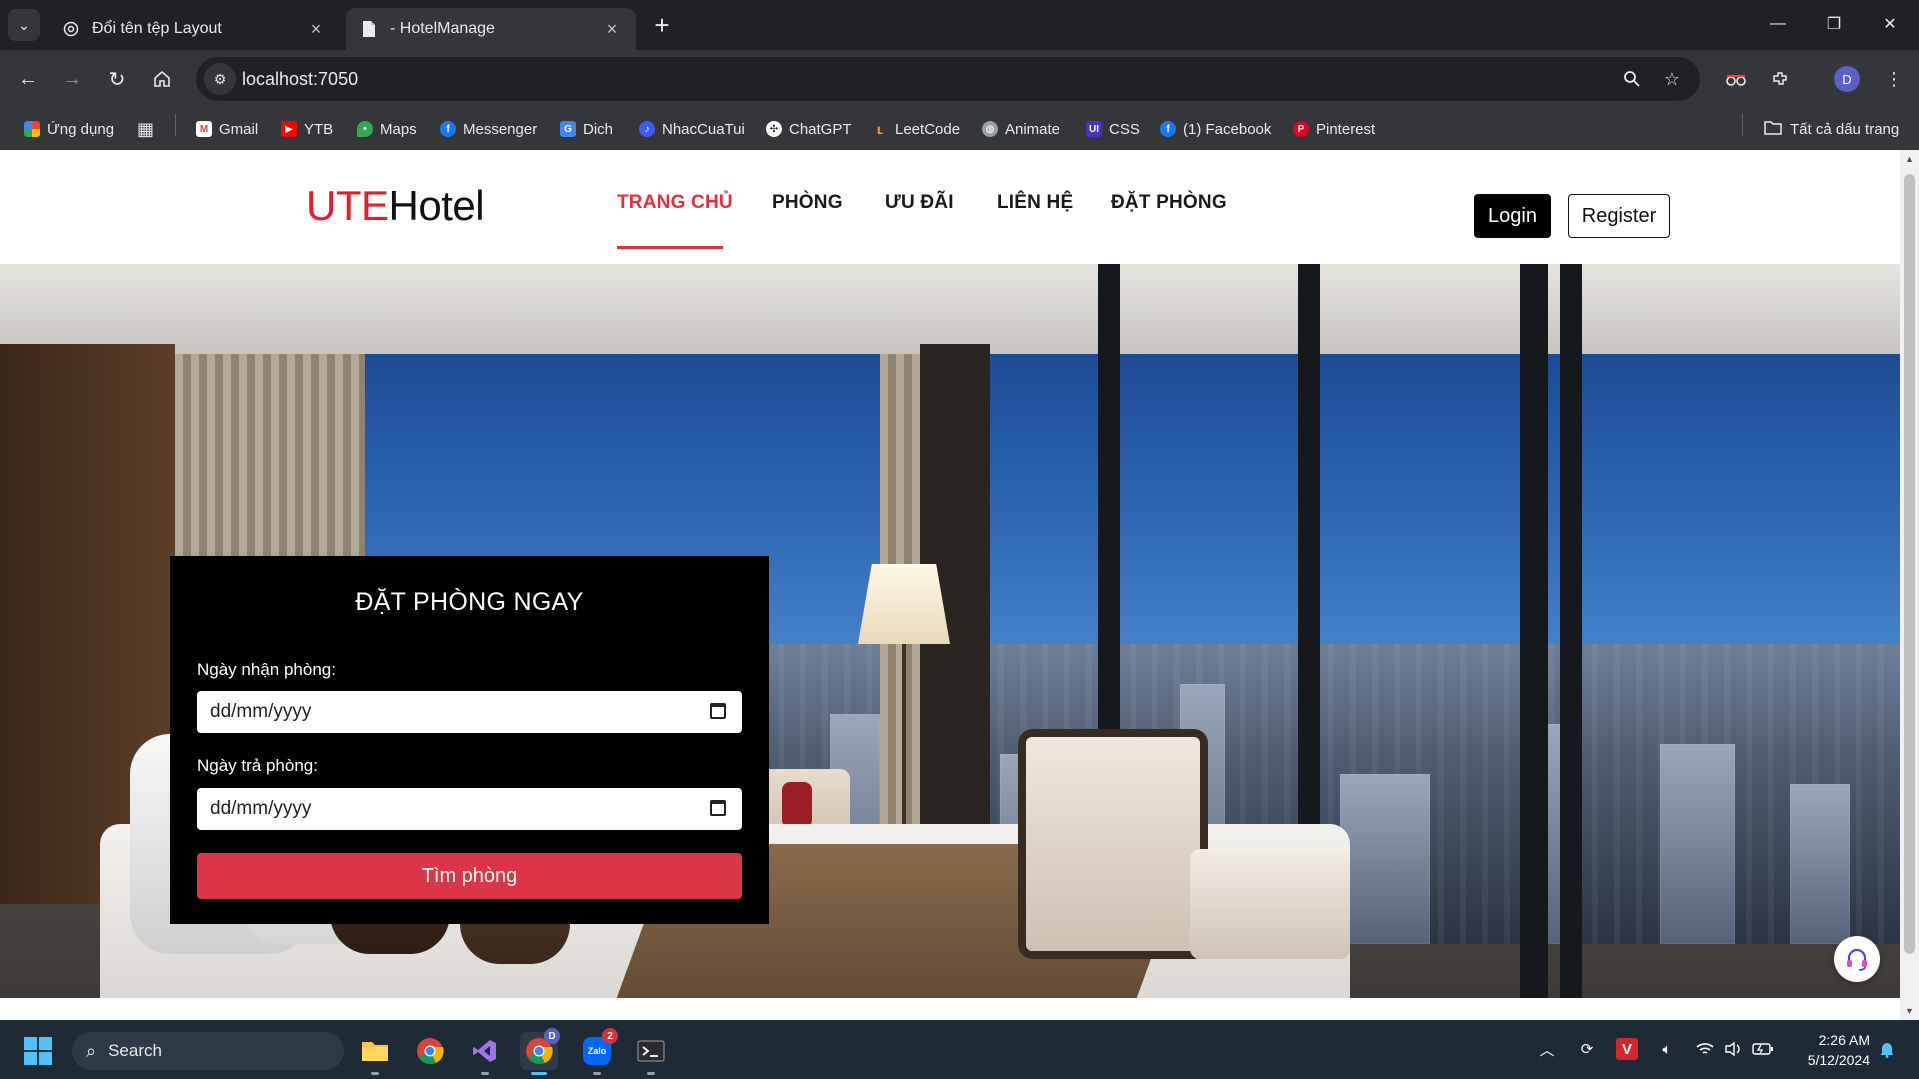  I want to click on more-menu-icon: ⋮, so click(1894, 79).